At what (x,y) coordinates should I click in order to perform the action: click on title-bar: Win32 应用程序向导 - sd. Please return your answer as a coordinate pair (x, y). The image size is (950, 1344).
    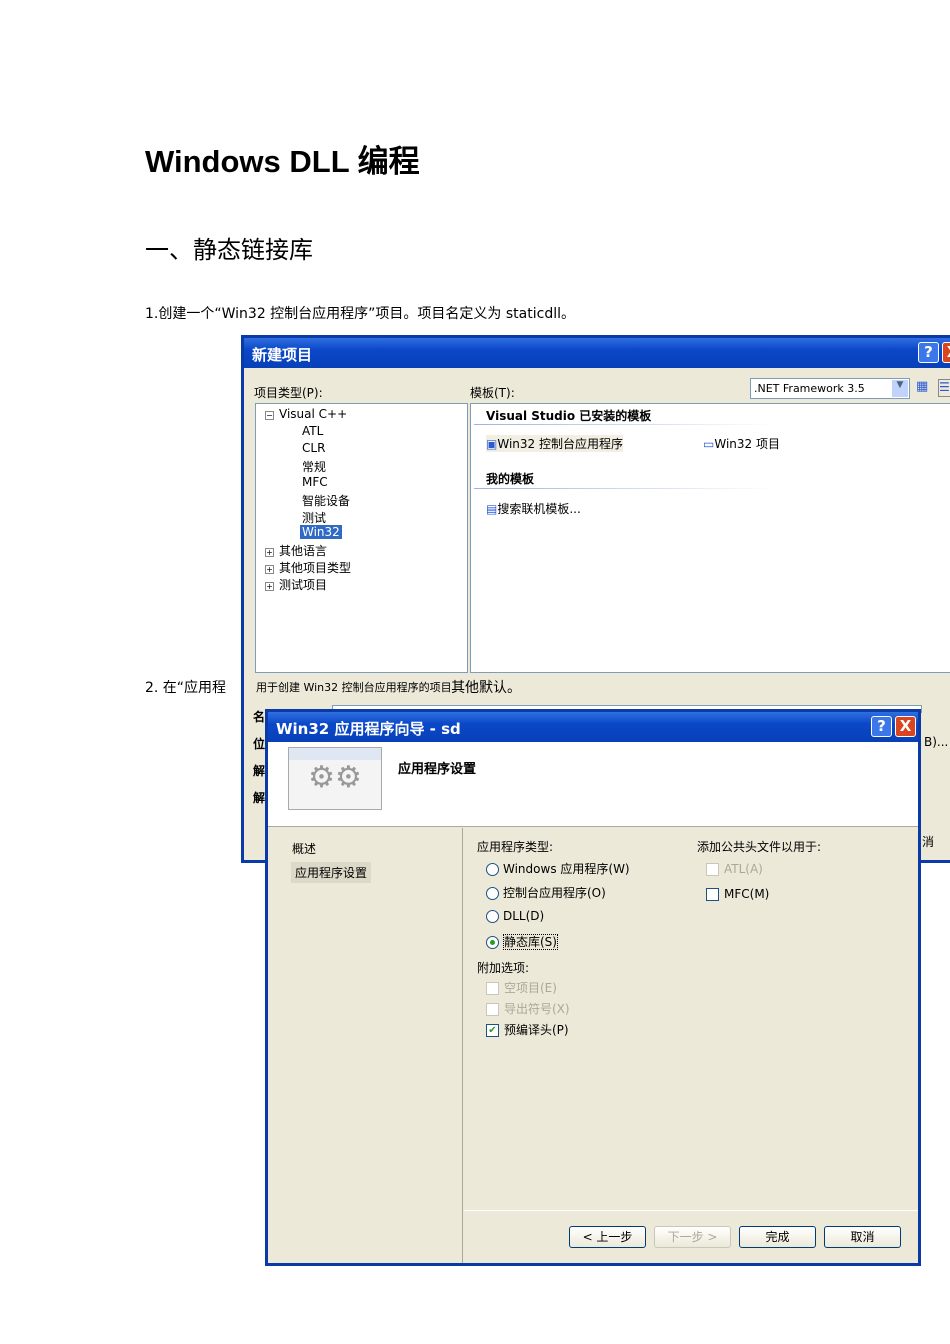
    Looking at the image, I should click on (593, 727).